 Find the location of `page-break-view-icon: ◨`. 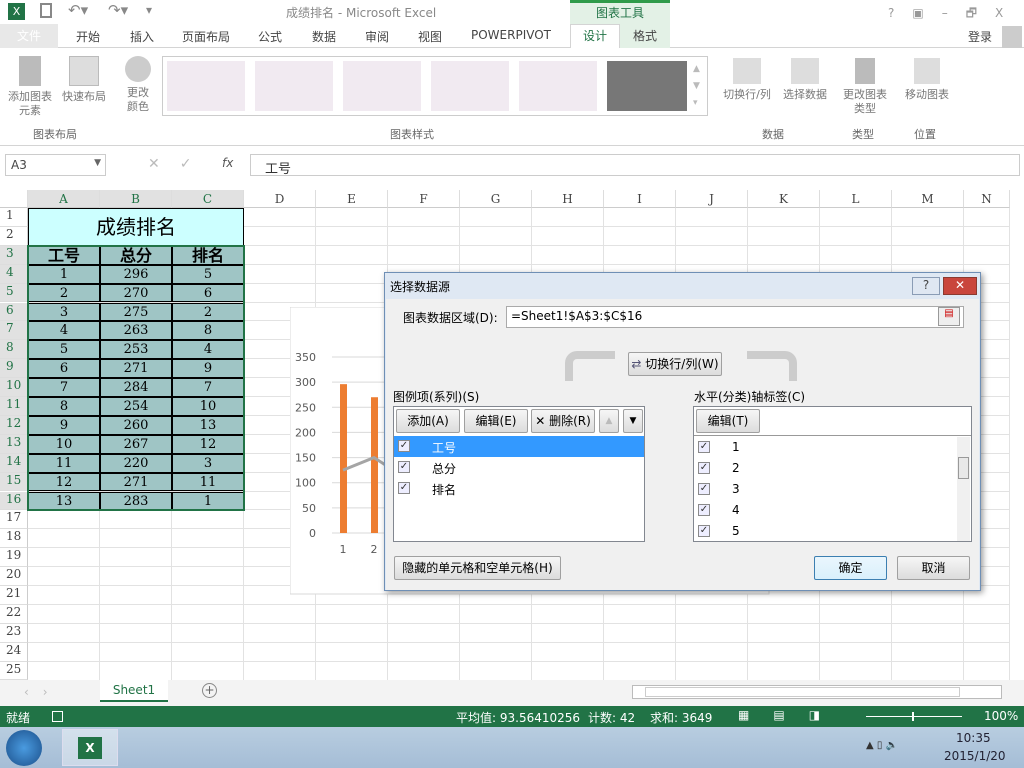

page-break-view-icon: ◨ is located at coordinates (826, 715).